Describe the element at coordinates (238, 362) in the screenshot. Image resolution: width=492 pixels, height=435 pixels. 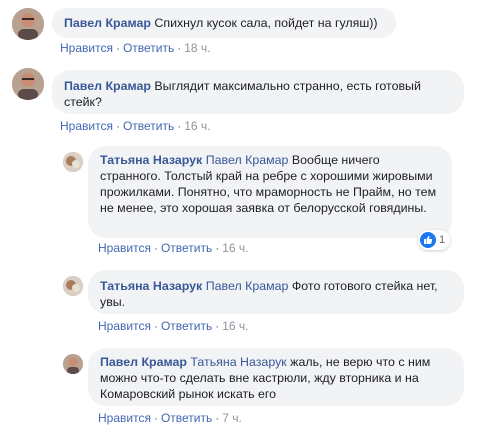
I see `mention-link: Татьяна Назарук` at that location.